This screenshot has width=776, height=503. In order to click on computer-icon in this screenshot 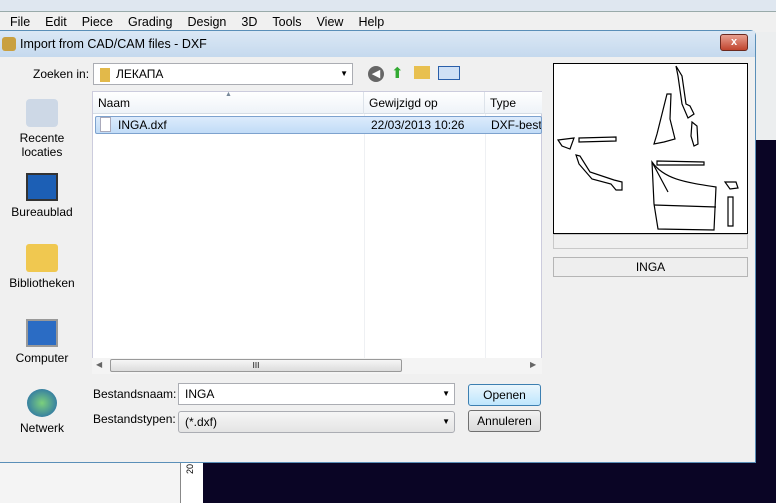, I will do `click(42, 333)`.